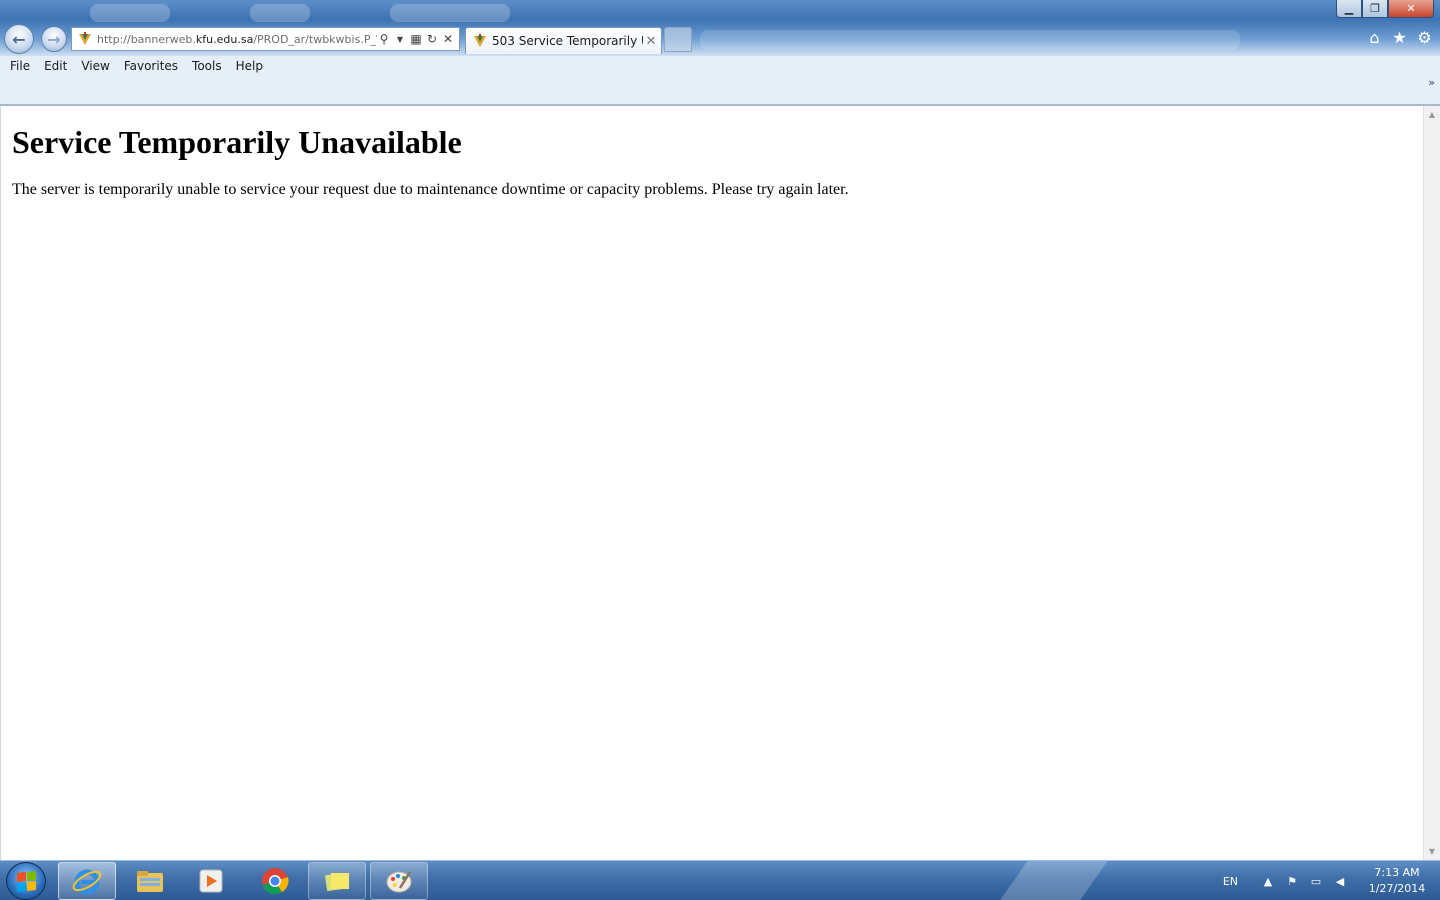  I want to click on network-icon: ▭, so click(1316, 881).